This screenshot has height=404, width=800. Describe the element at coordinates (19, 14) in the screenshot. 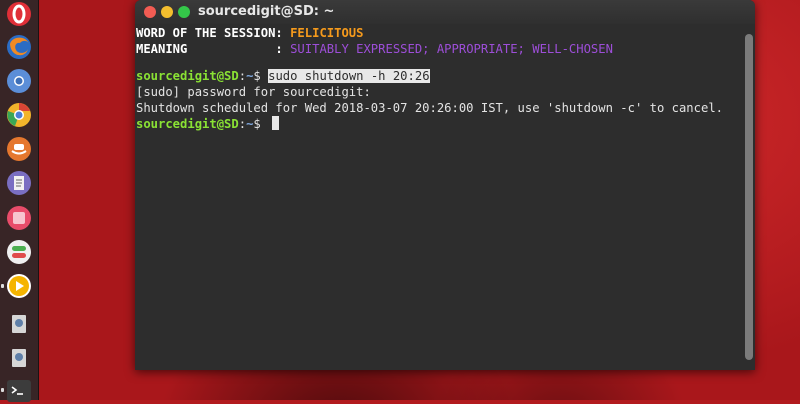

I see `opera-icon` at that location.